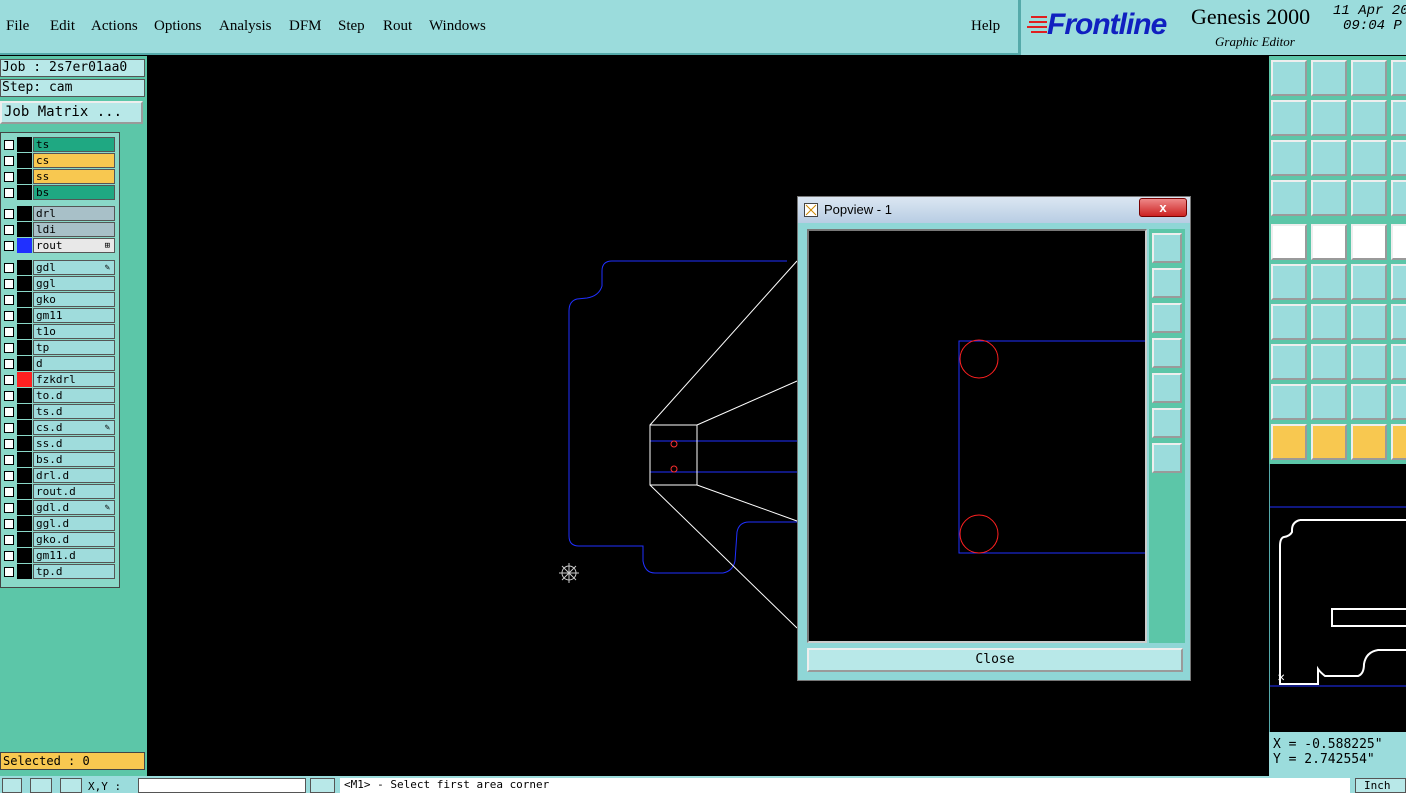 The width and height of the screenshot is (1406, 793). I want to click on menu-windows: Windows, so click(457, 26).